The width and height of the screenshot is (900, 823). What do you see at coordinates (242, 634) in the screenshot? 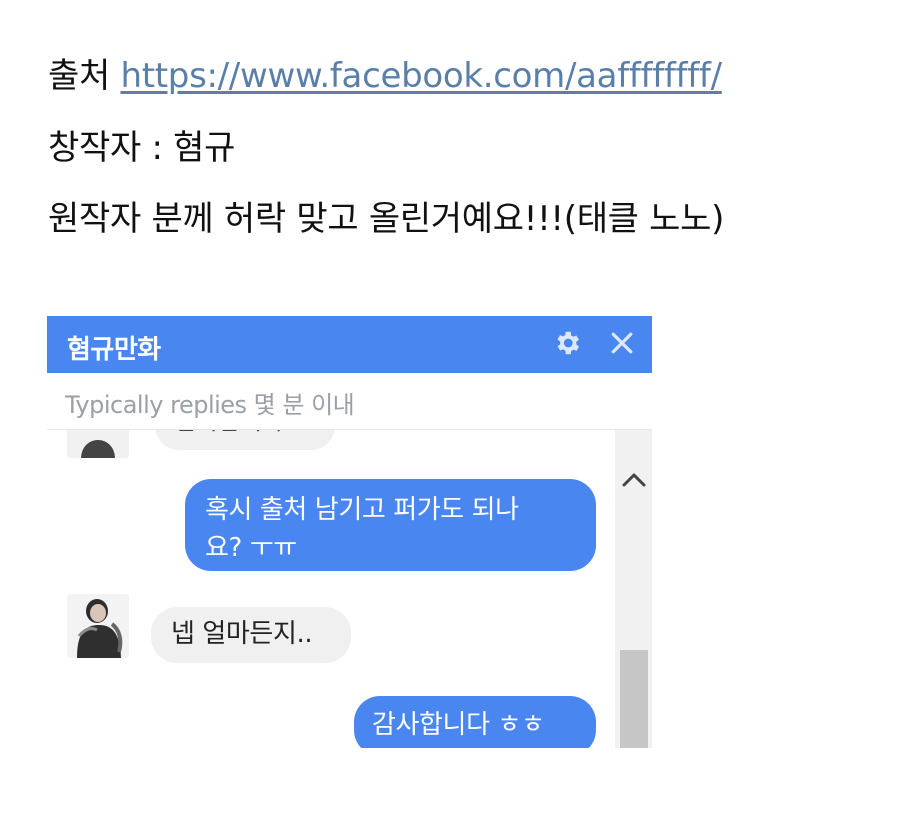
I see `message-text: 넵 얼마든지..` at bounding box center [242, 634].